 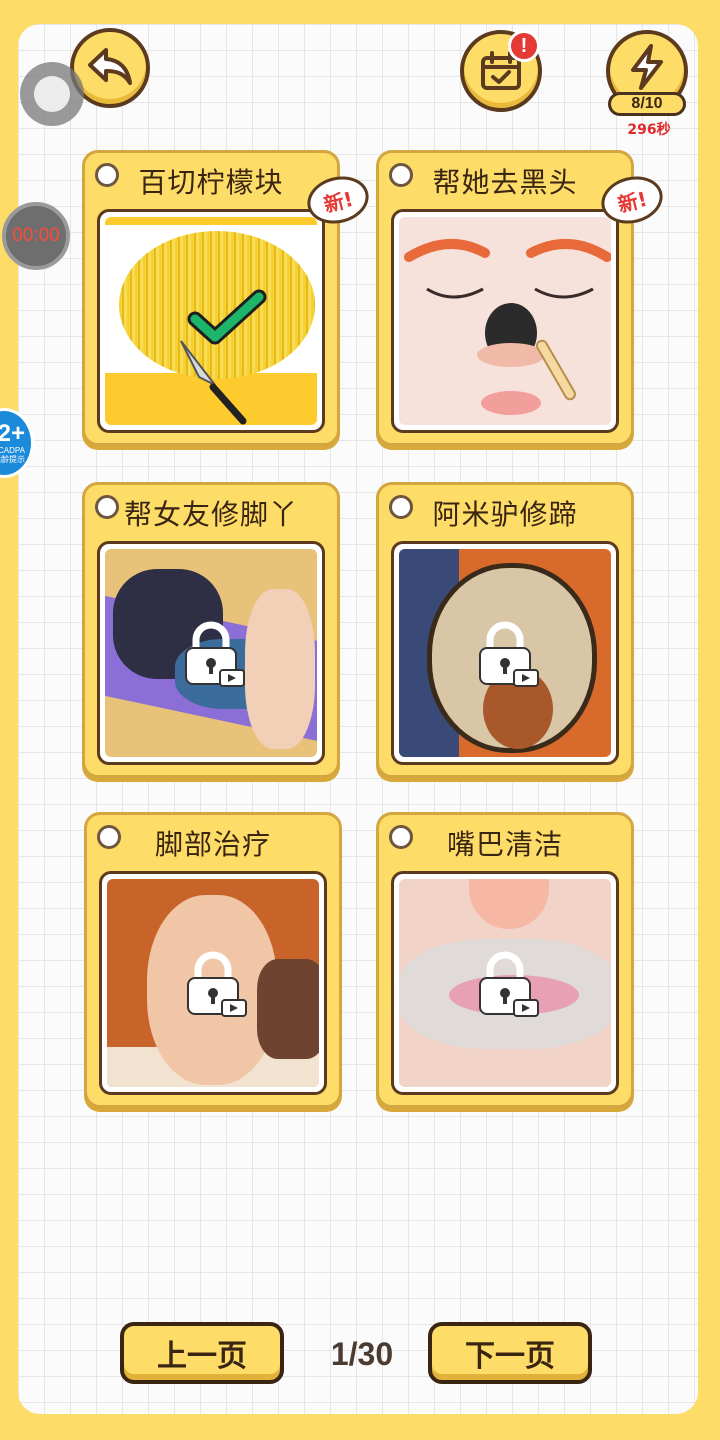 I want to click on lightning-icon, so click(x=647, y=67).